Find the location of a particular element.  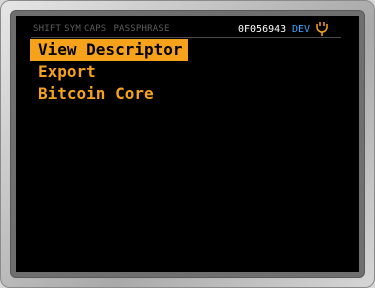

menu-list: View Descriptor Export Bitcoin Core is located at coordinates (109, 72).